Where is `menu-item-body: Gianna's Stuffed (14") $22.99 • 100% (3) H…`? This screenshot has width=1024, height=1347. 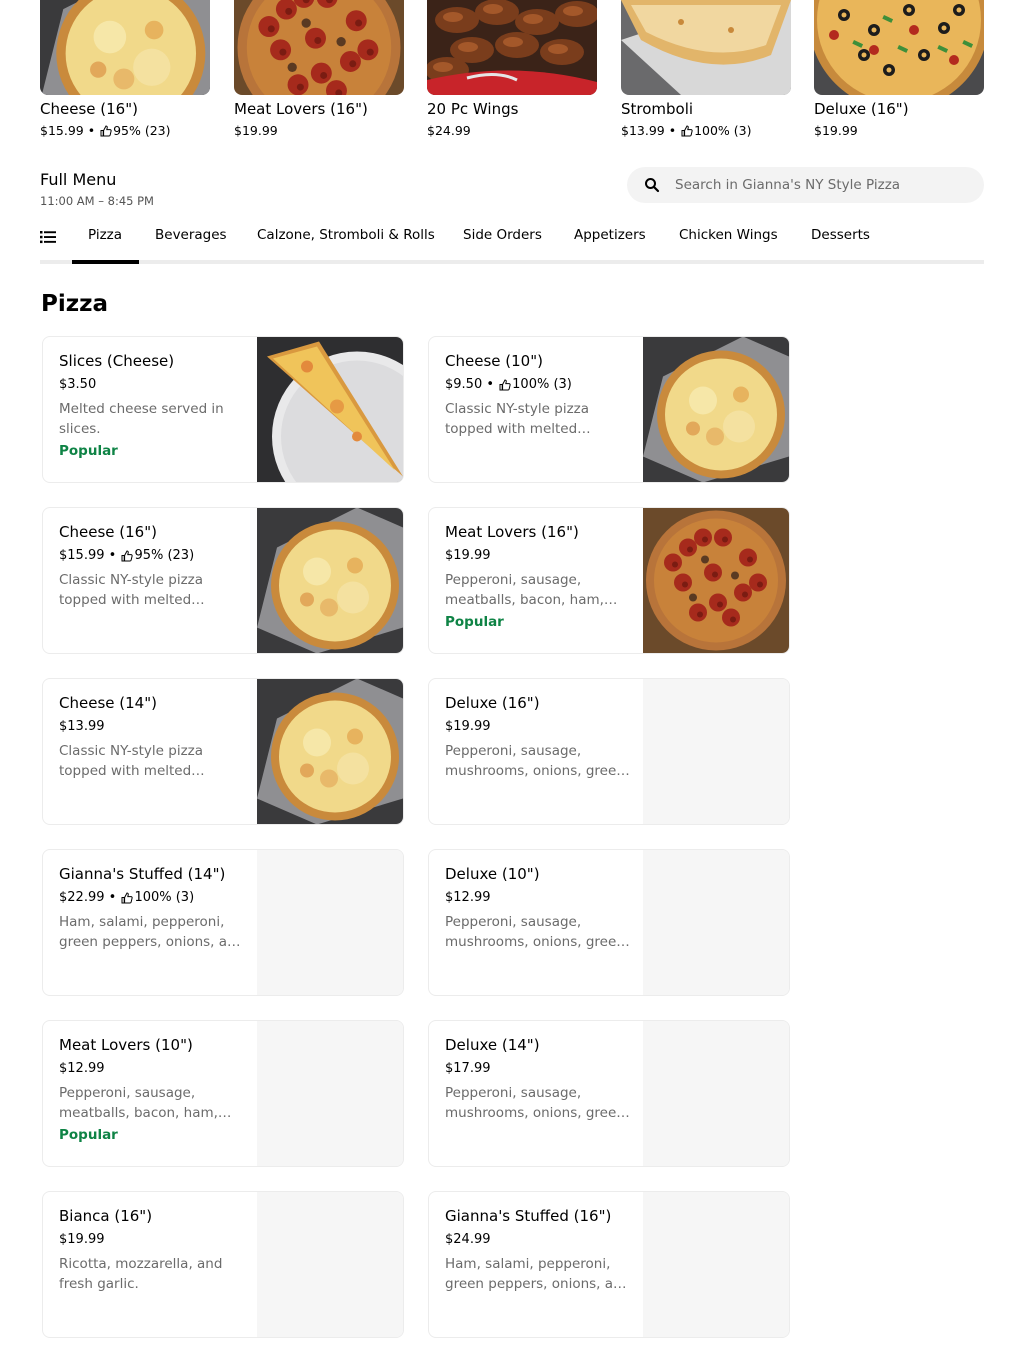 menu-item-body: Gianna's Stuffed (14") $22.99 • 100% (3) H… is located at coordinates (152, 908).